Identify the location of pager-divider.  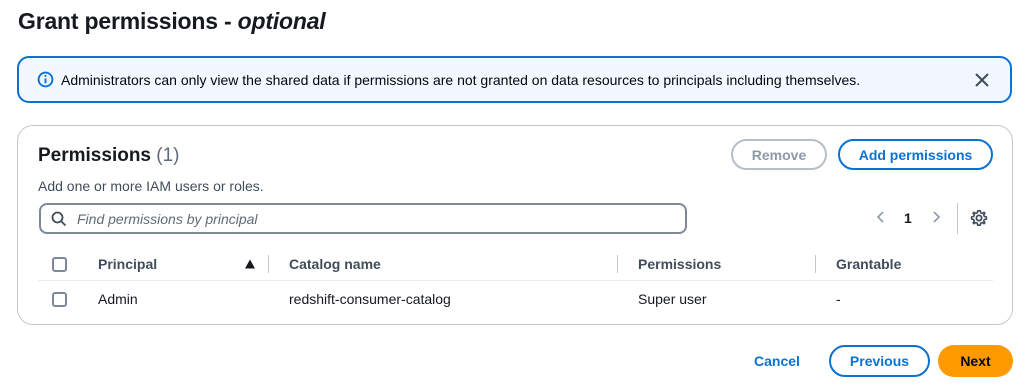
(957, 218).